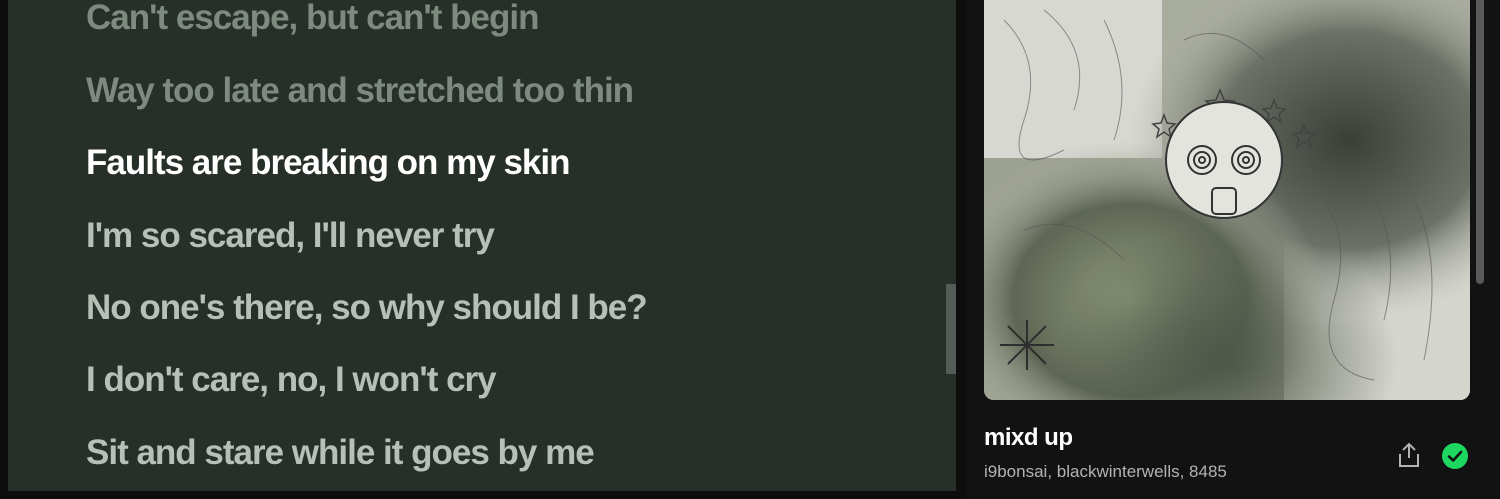 The height and width of the screenshot is (499, 1500). I want to click on track-title: mixd up, so click(1028, 438).